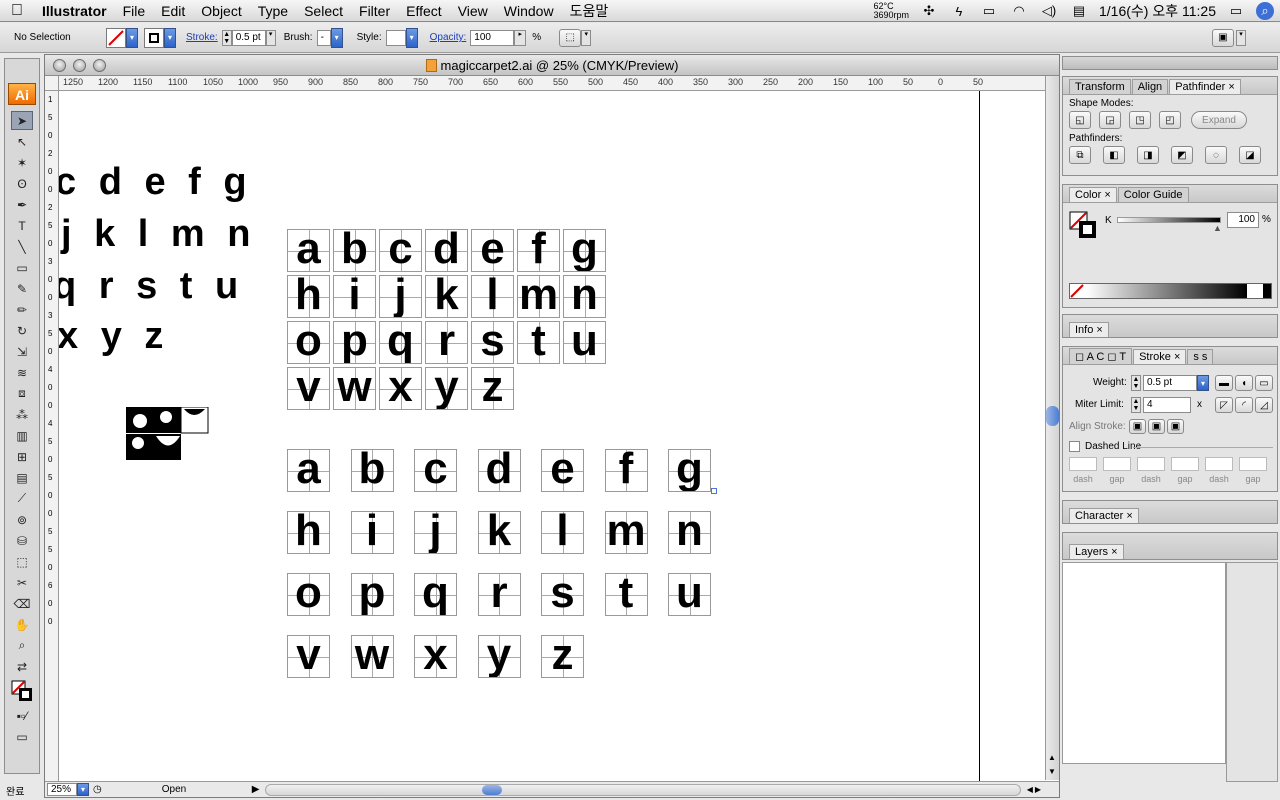 Image resolution: width=1280 pixels, height=800 pixels. Describe the element at coordinates (1170, 291) in the screenshot. I see `color-spectrum-bar` at that location.